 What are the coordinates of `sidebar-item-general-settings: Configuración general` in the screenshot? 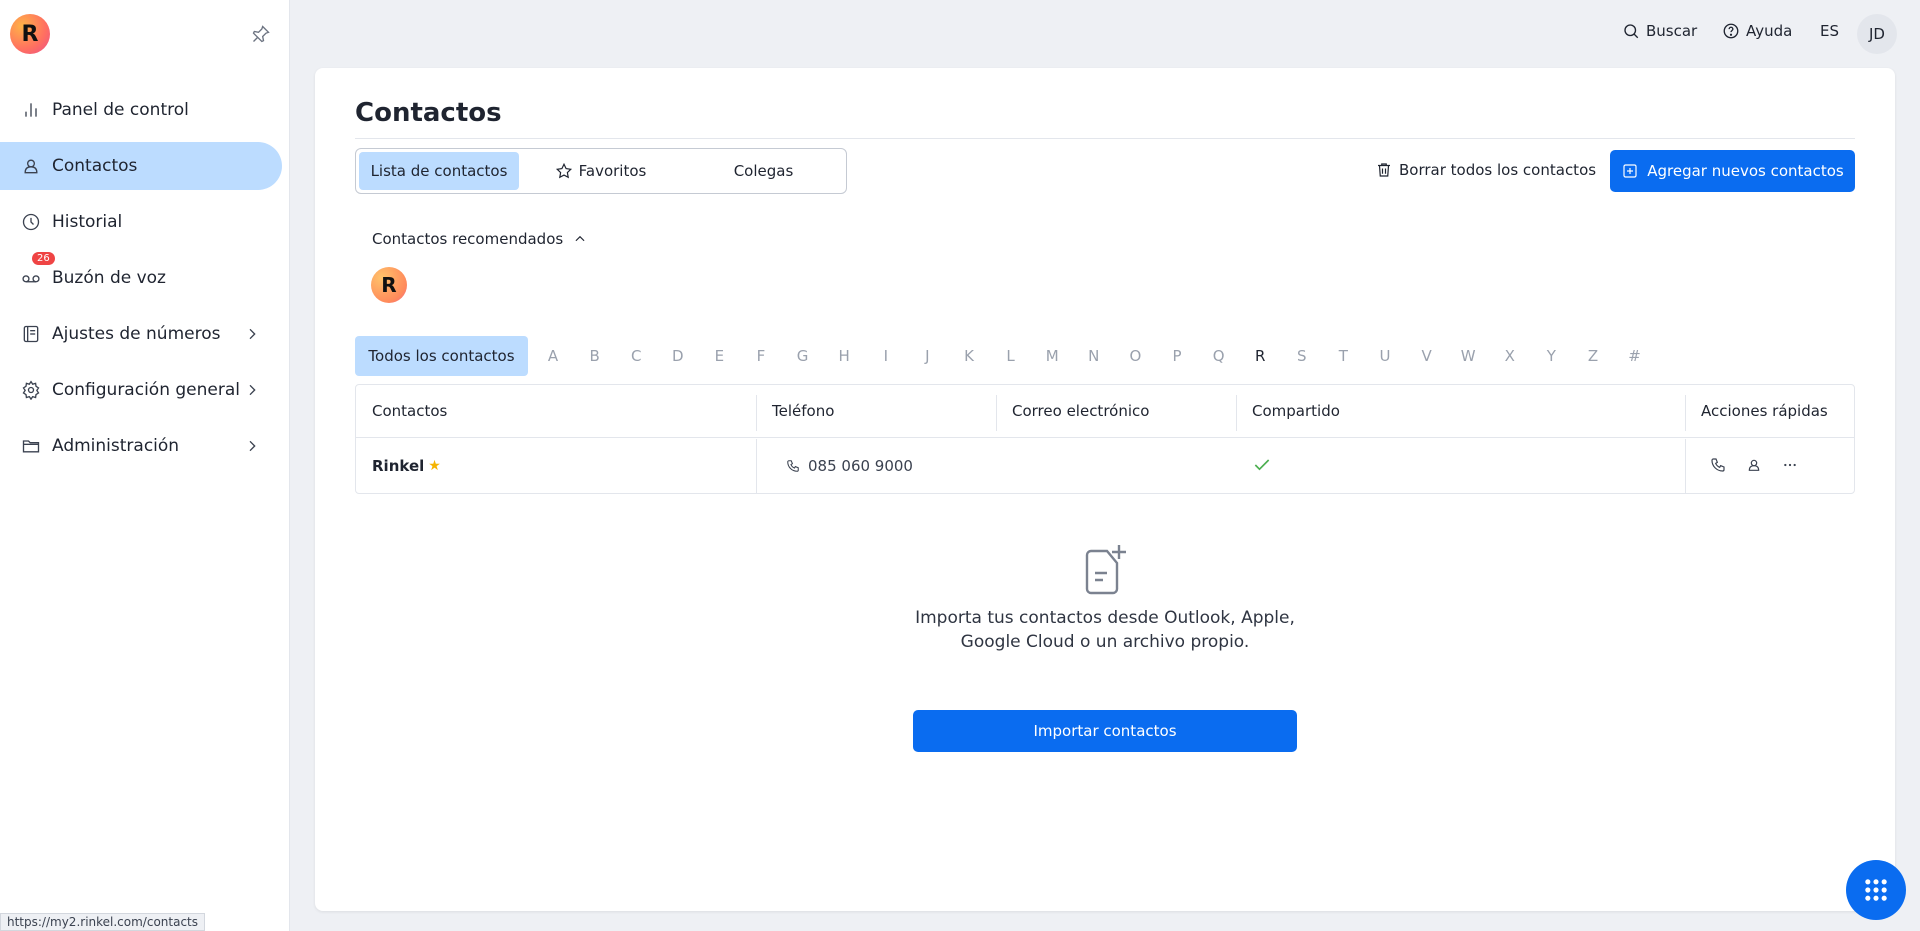 It's located at (145, 390).